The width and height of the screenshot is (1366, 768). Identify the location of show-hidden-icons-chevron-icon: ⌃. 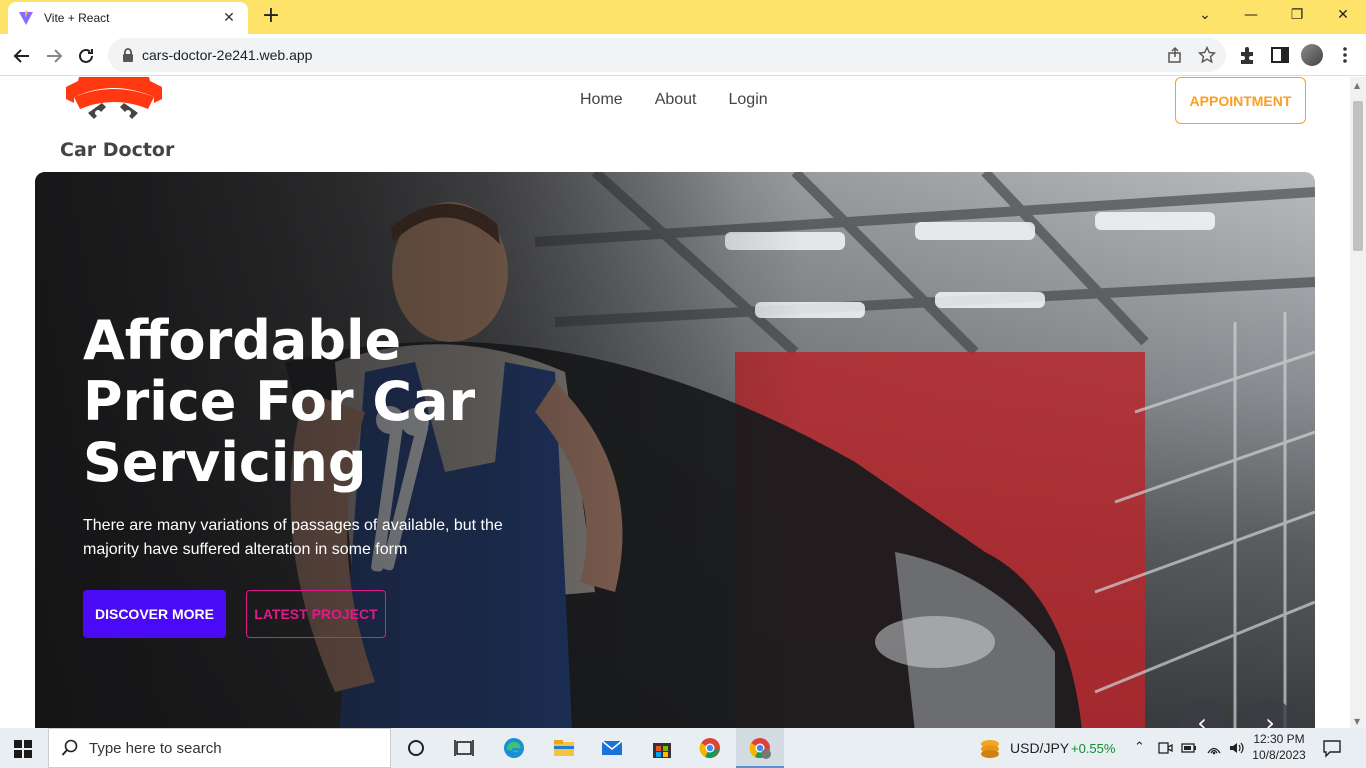
(1139, 747).